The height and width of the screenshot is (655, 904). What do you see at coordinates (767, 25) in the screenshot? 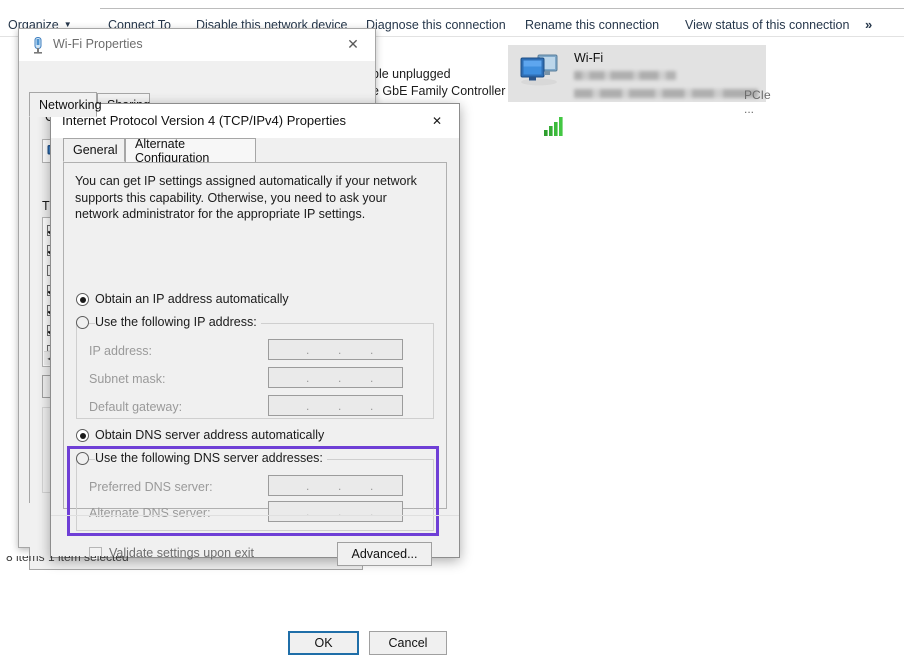
I see `command-view-status: View status of this connection` at bounding box center [767, 25].